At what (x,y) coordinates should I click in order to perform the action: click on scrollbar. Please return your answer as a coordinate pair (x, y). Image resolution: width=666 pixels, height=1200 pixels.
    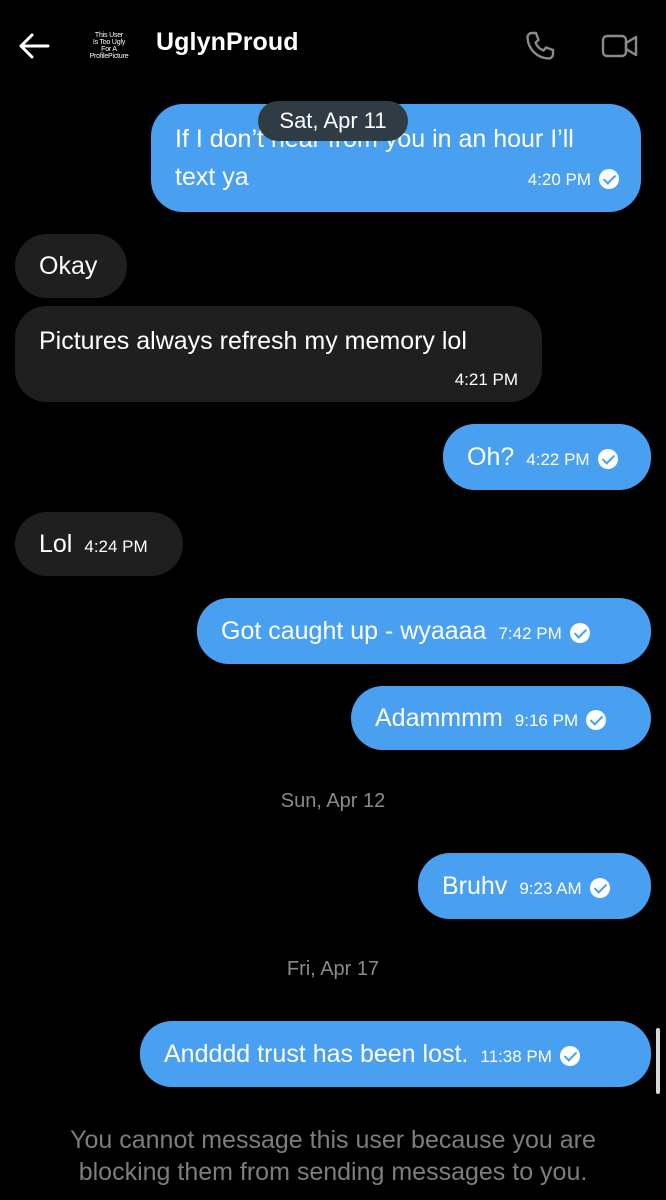
    Looking at the image, I should click on (658, 1061).